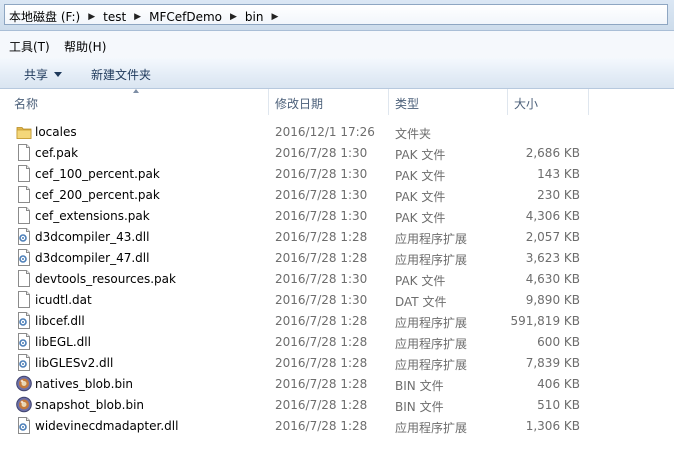  Describe the element at coordinates (552, 237) in the screenshot. I see `file-size: 2,057 KB` at that location.